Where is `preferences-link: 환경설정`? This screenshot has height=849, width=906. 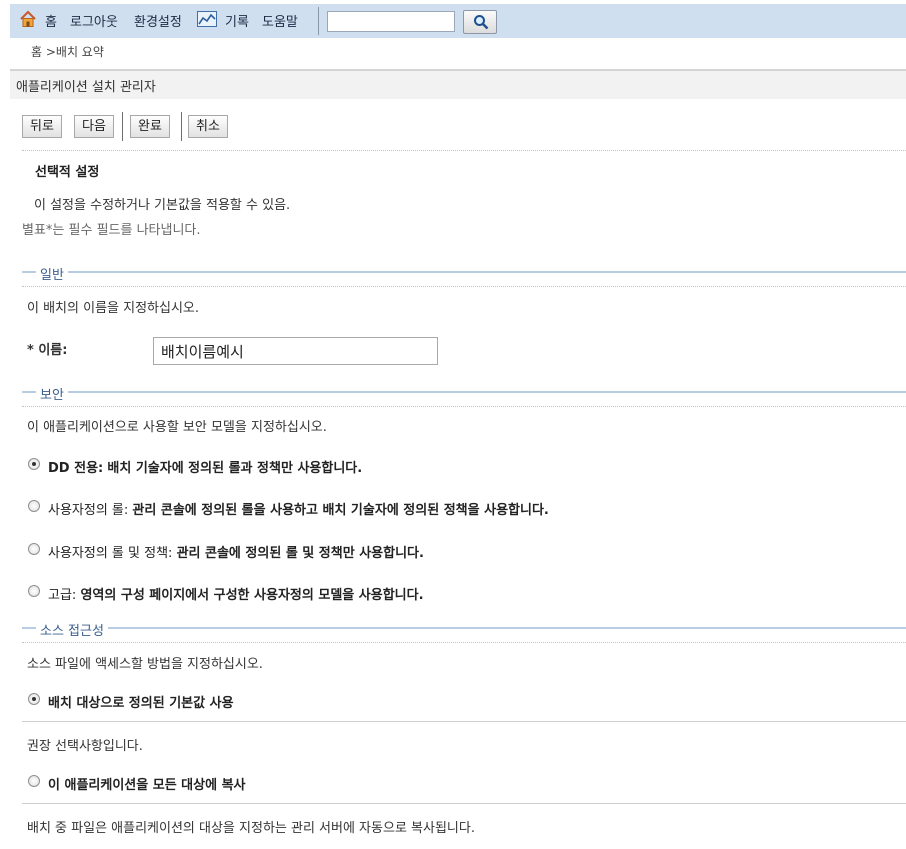
preferences-link: 환경설정 is located at coordinates (158, 20).